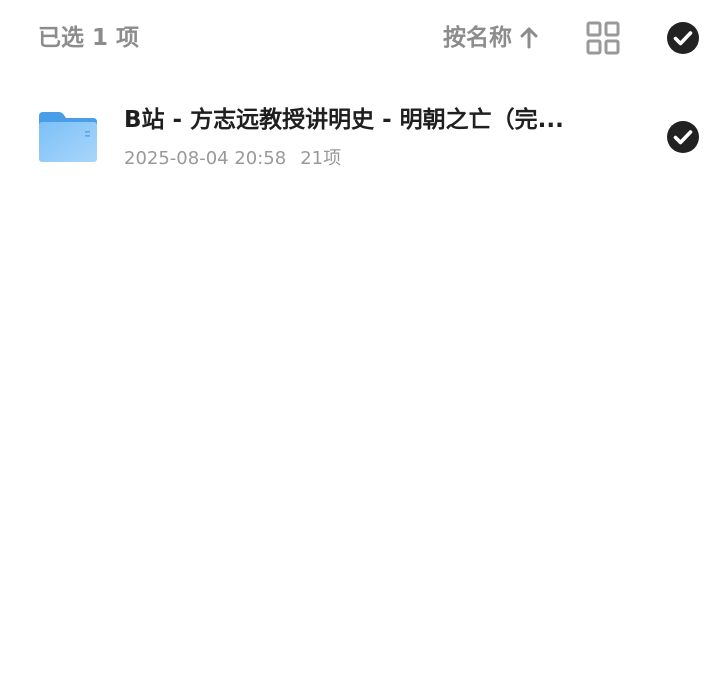 The width and height of the screenshot is (714, 691). Describe the element at coordinates (603, 38) in the screenshot. I see `grid-view-icon` at that location.